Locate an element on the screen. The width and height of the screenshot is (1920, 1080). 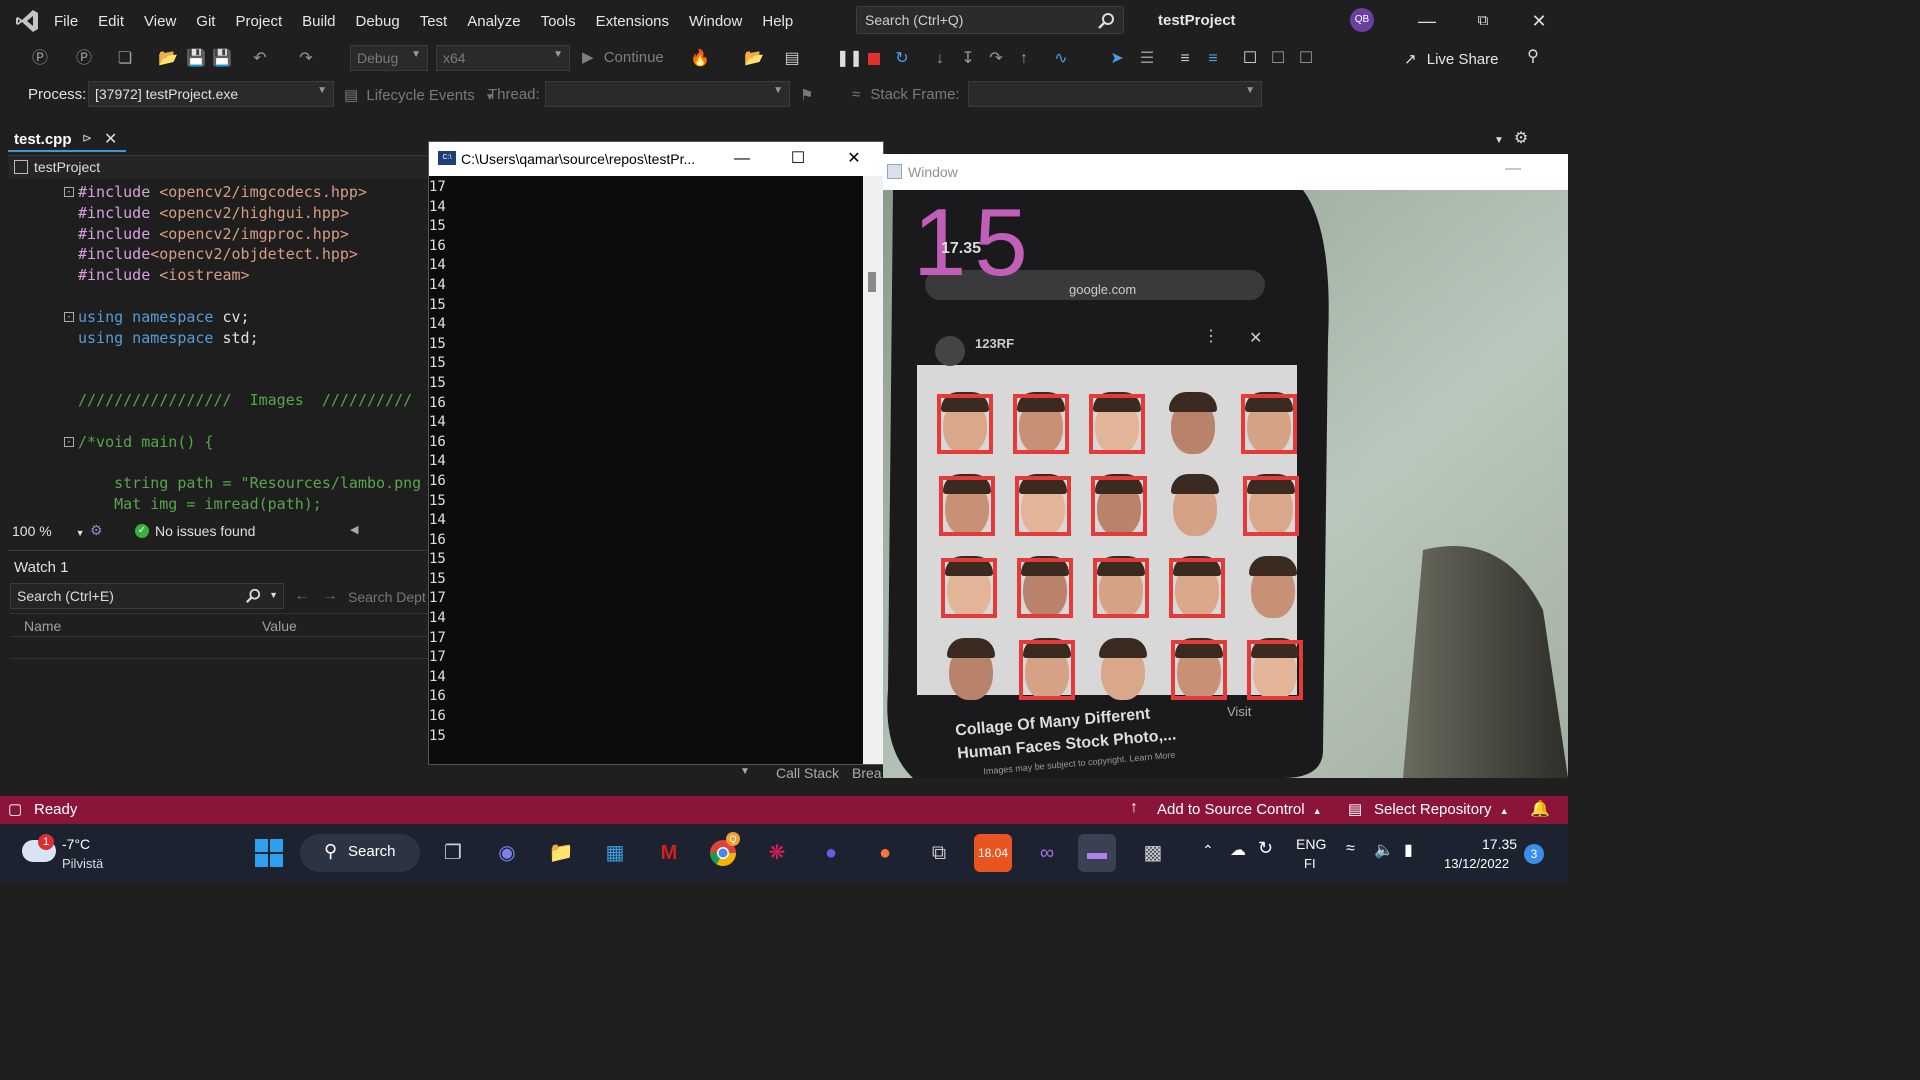
code-line: ///////////////// Images ////////// is located at coordinates (245, 400).